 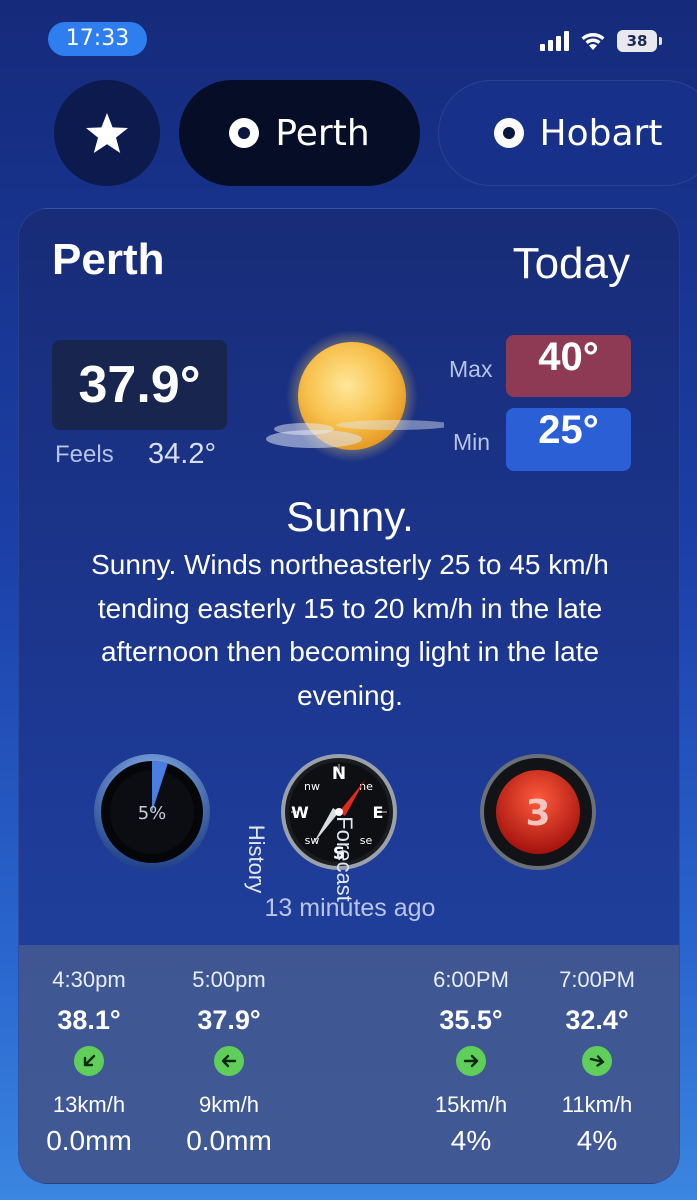 I want to click on day-label: Today, so click(x=571, y=263).